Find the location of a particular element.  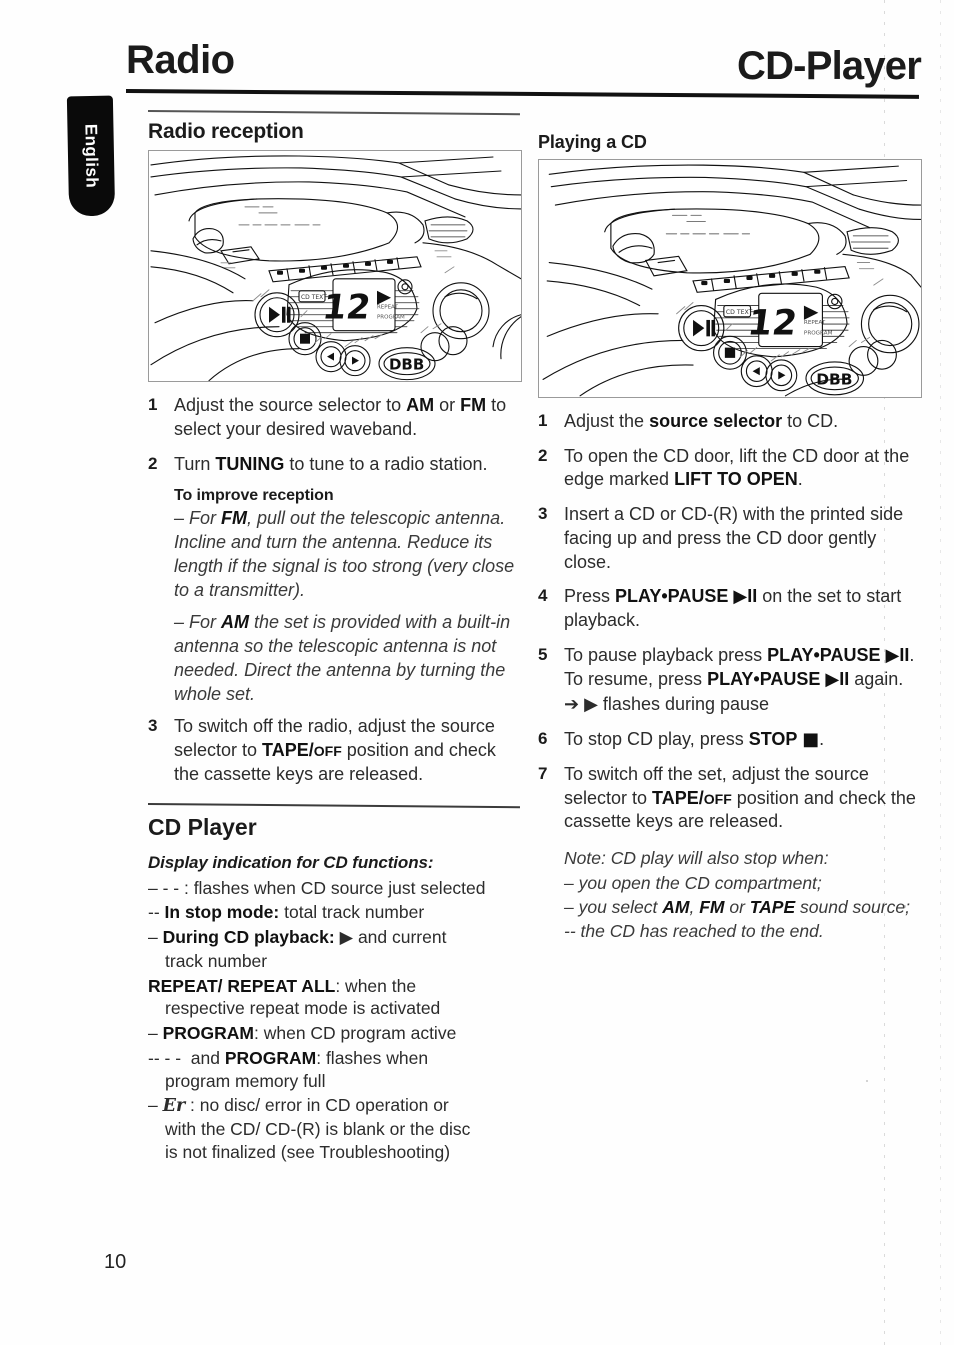

step-number: 5 is located at coordinates (543, 654).